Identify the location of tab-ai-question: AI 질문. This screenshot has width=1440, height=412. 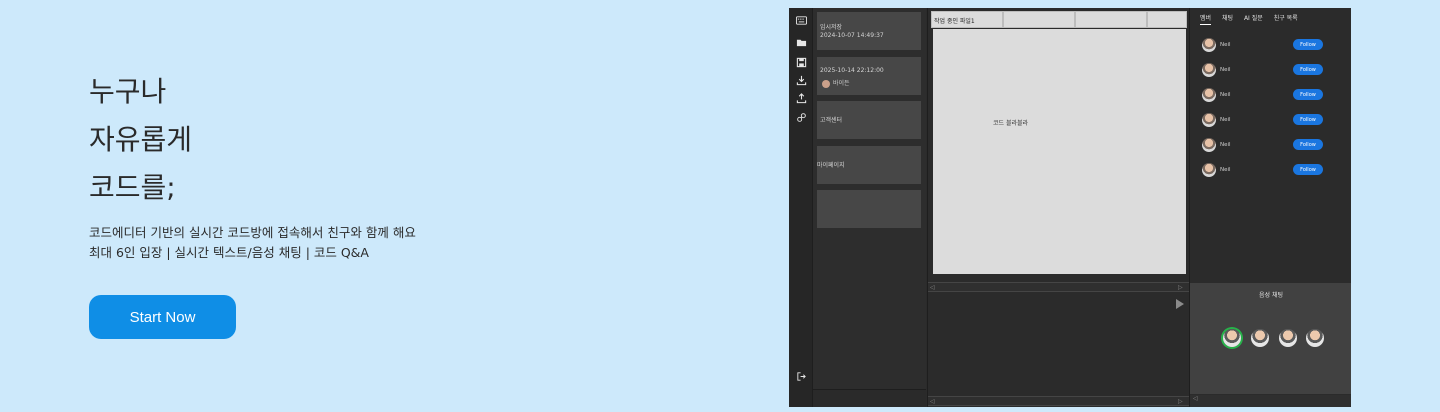
(1253, 18).